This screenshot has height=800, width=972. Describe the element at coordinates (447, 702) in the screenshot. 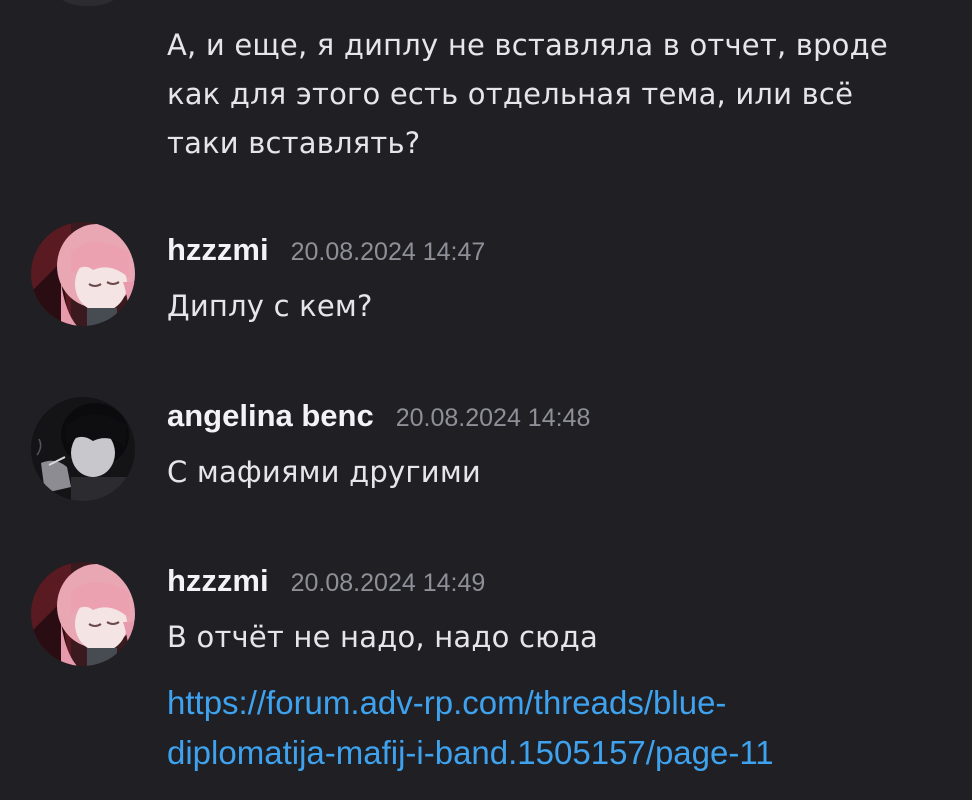

I see `link-line: https://forum.adv-rp.com/threads/blue-` at that location.